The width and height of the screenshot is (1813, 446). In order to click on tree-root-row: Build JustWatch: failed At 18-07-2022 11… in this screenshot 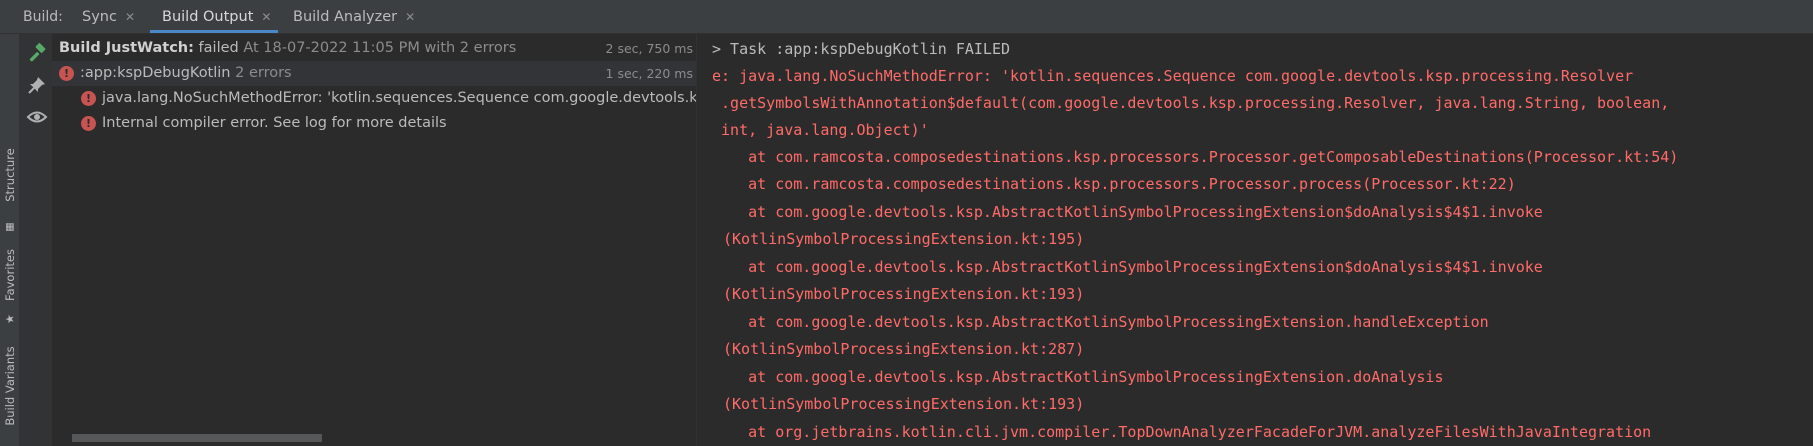, I will do `click(374, 48)`.